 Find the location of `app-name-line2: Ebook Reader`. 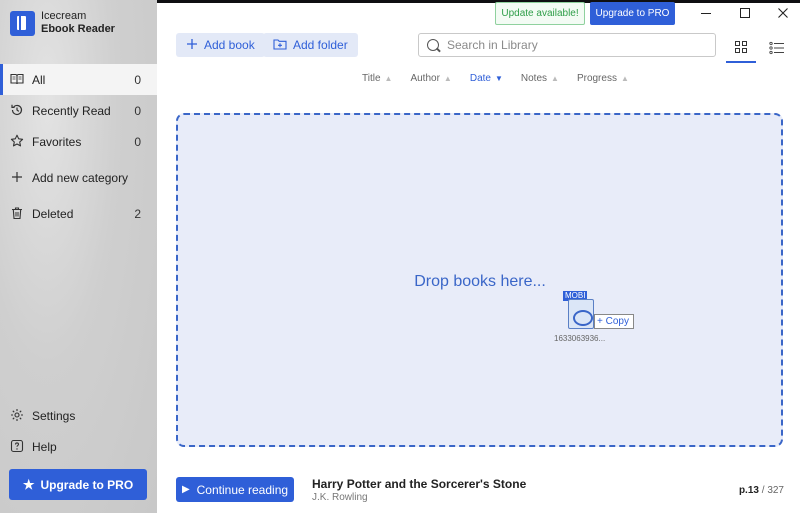

app-name-line2: Ebook Reader is located at coordinates (78, 29).